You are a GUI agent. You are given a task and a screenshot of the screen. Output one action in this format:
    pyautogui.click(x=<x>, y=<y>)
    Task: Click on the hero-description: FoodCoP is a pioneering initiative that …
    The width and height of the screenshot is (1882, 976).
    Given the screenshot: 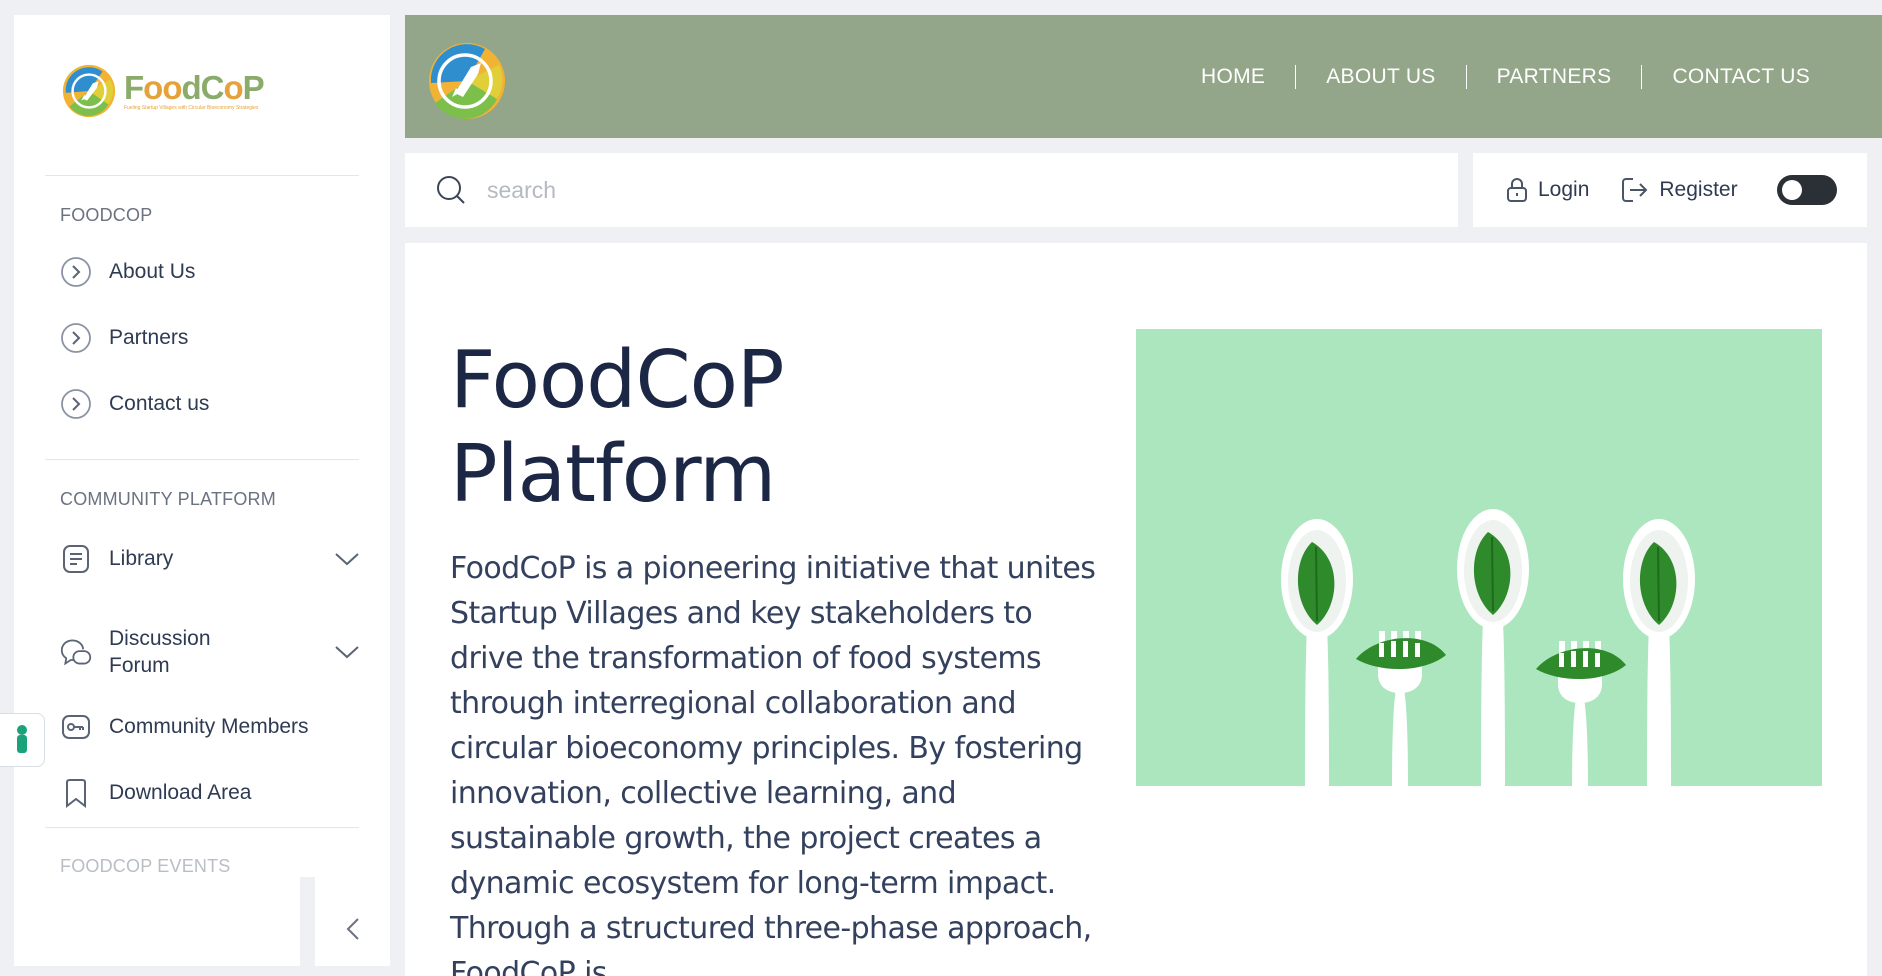 What is the action you would take?
    pyautogui.click(x=773, y=763)
    